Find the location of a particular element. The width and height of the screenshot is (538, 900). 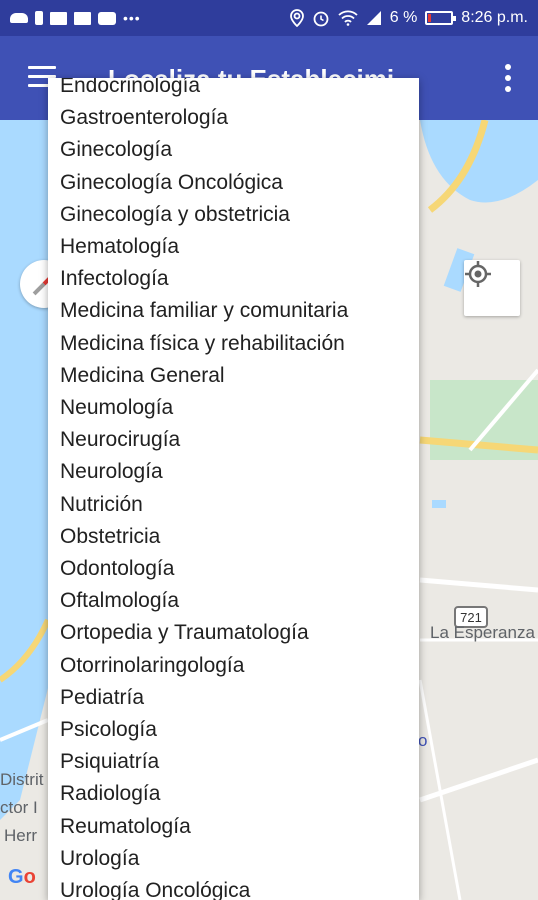

specialty-option: Ginecología Oncológica is located at coordinates (171, 183).